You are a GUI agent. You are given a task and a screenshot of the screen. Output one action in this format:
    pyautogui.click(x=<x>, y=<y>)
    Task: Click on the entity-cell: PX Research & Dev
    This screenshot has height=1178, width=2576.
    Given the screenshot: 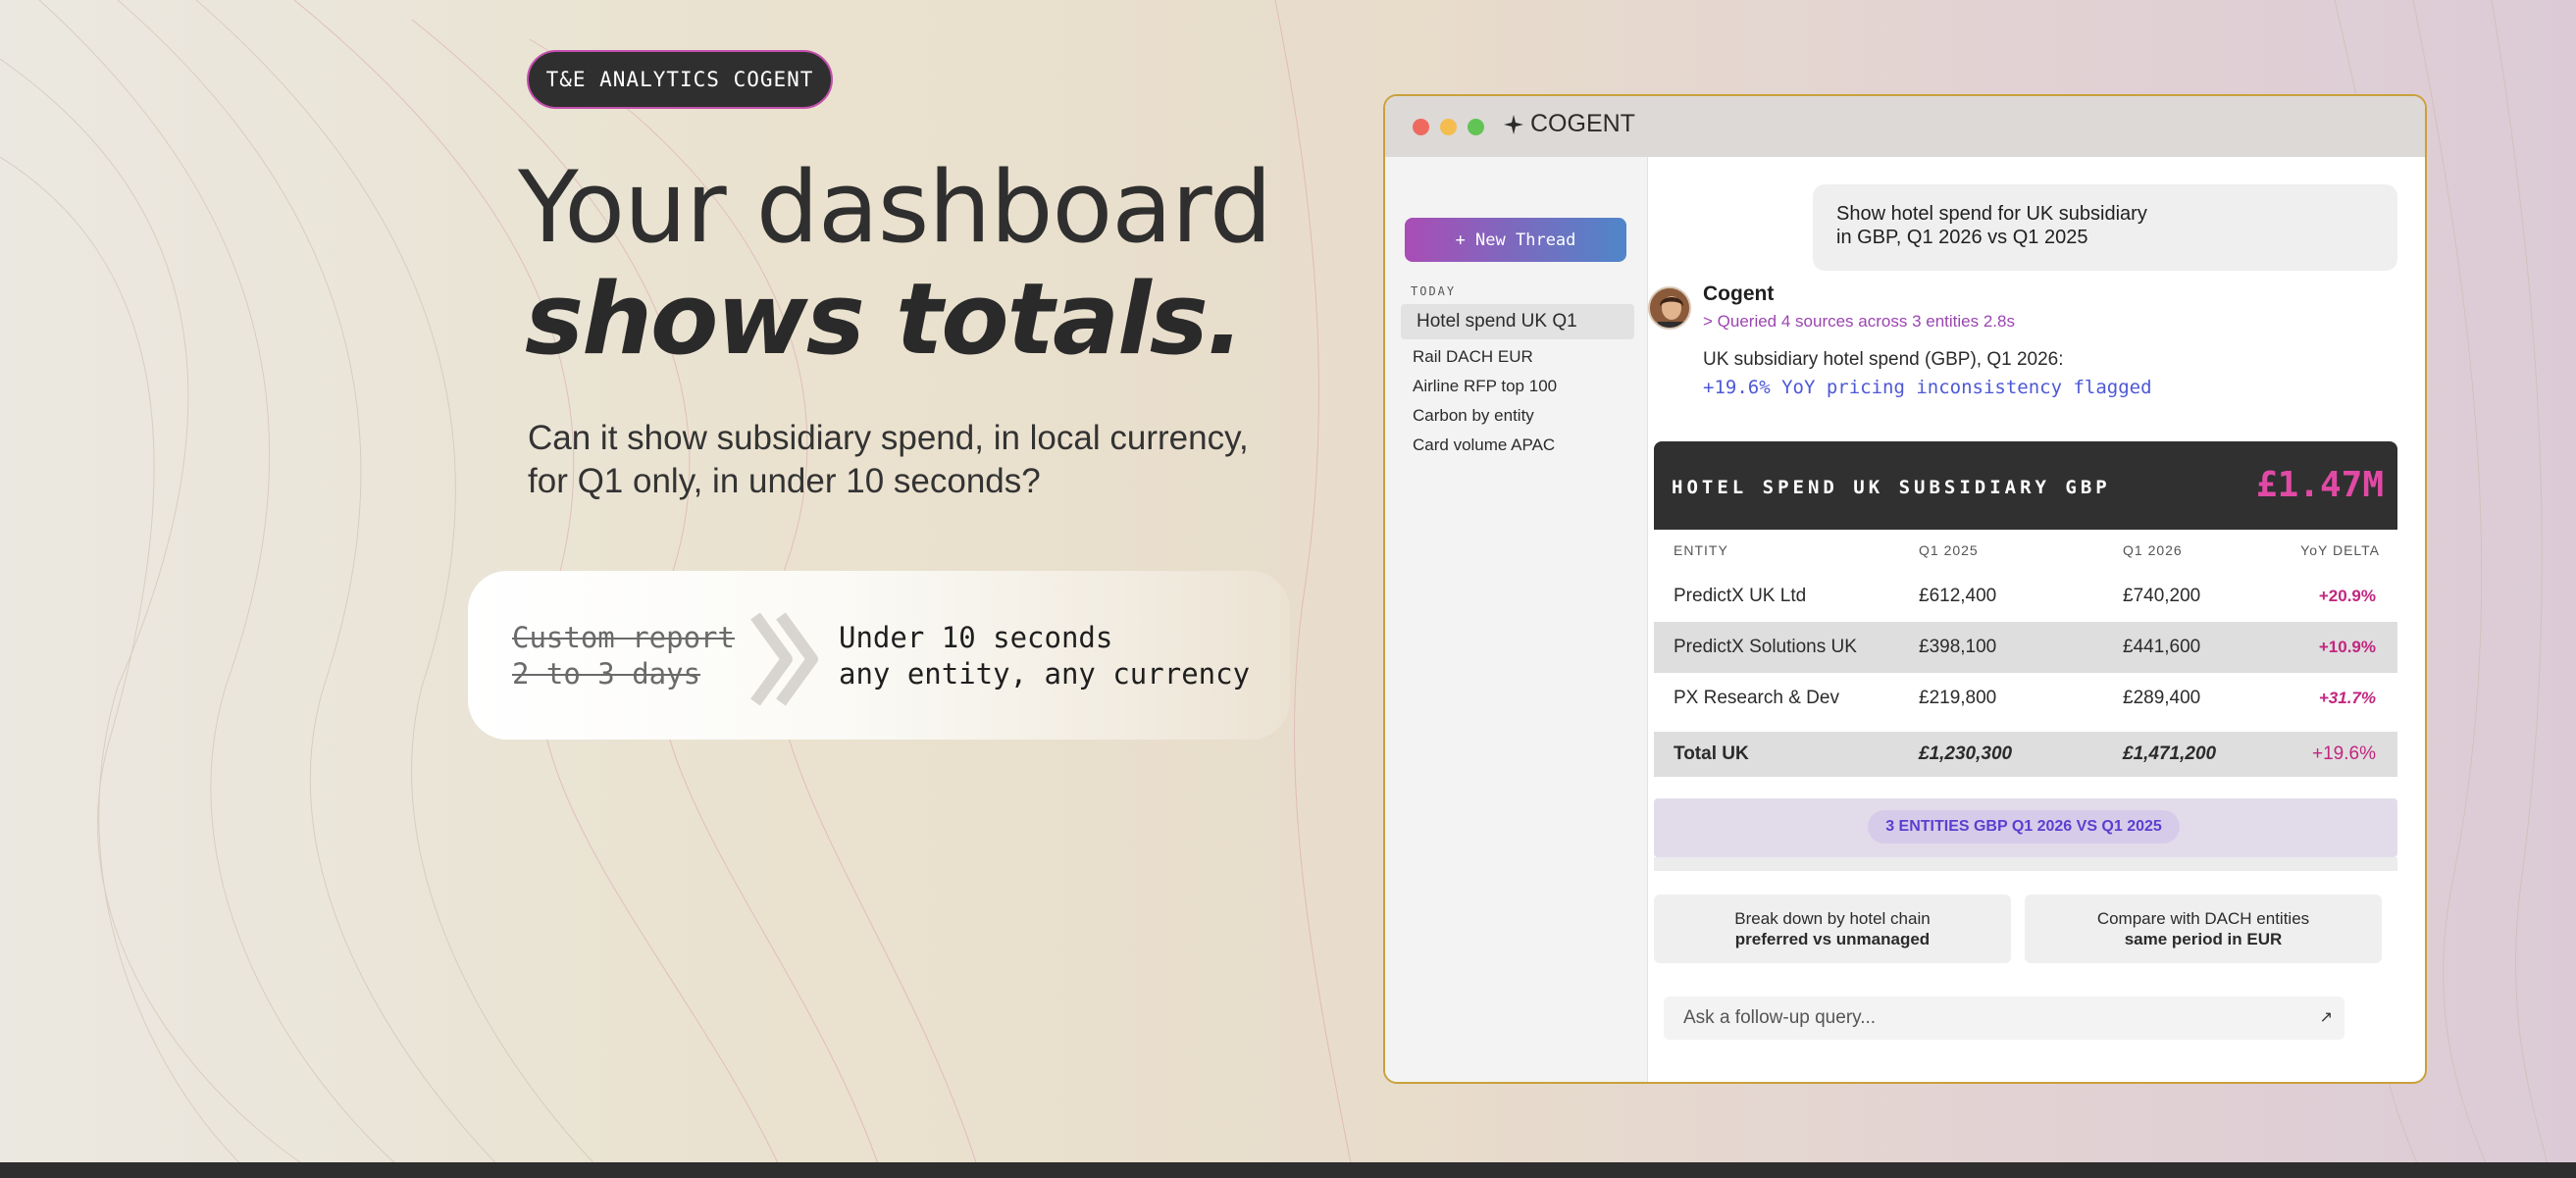 What is the action you would take?
    pyautogui.click(x=1756, y=698)
    